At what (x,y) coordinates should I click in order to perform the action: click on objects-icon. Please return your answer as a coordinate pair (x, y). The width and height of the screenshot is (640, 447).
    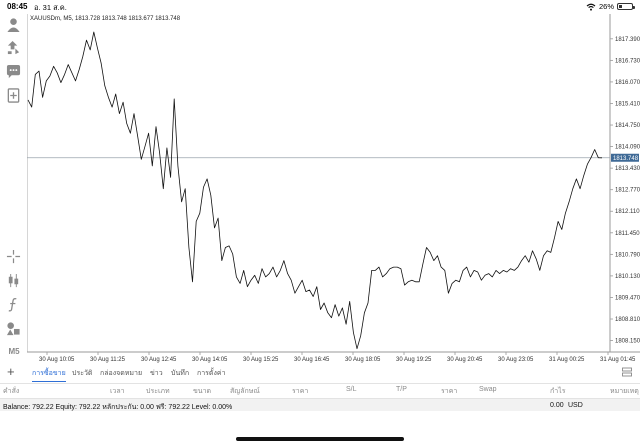
    Looking at the image, I should click on (13, 328).